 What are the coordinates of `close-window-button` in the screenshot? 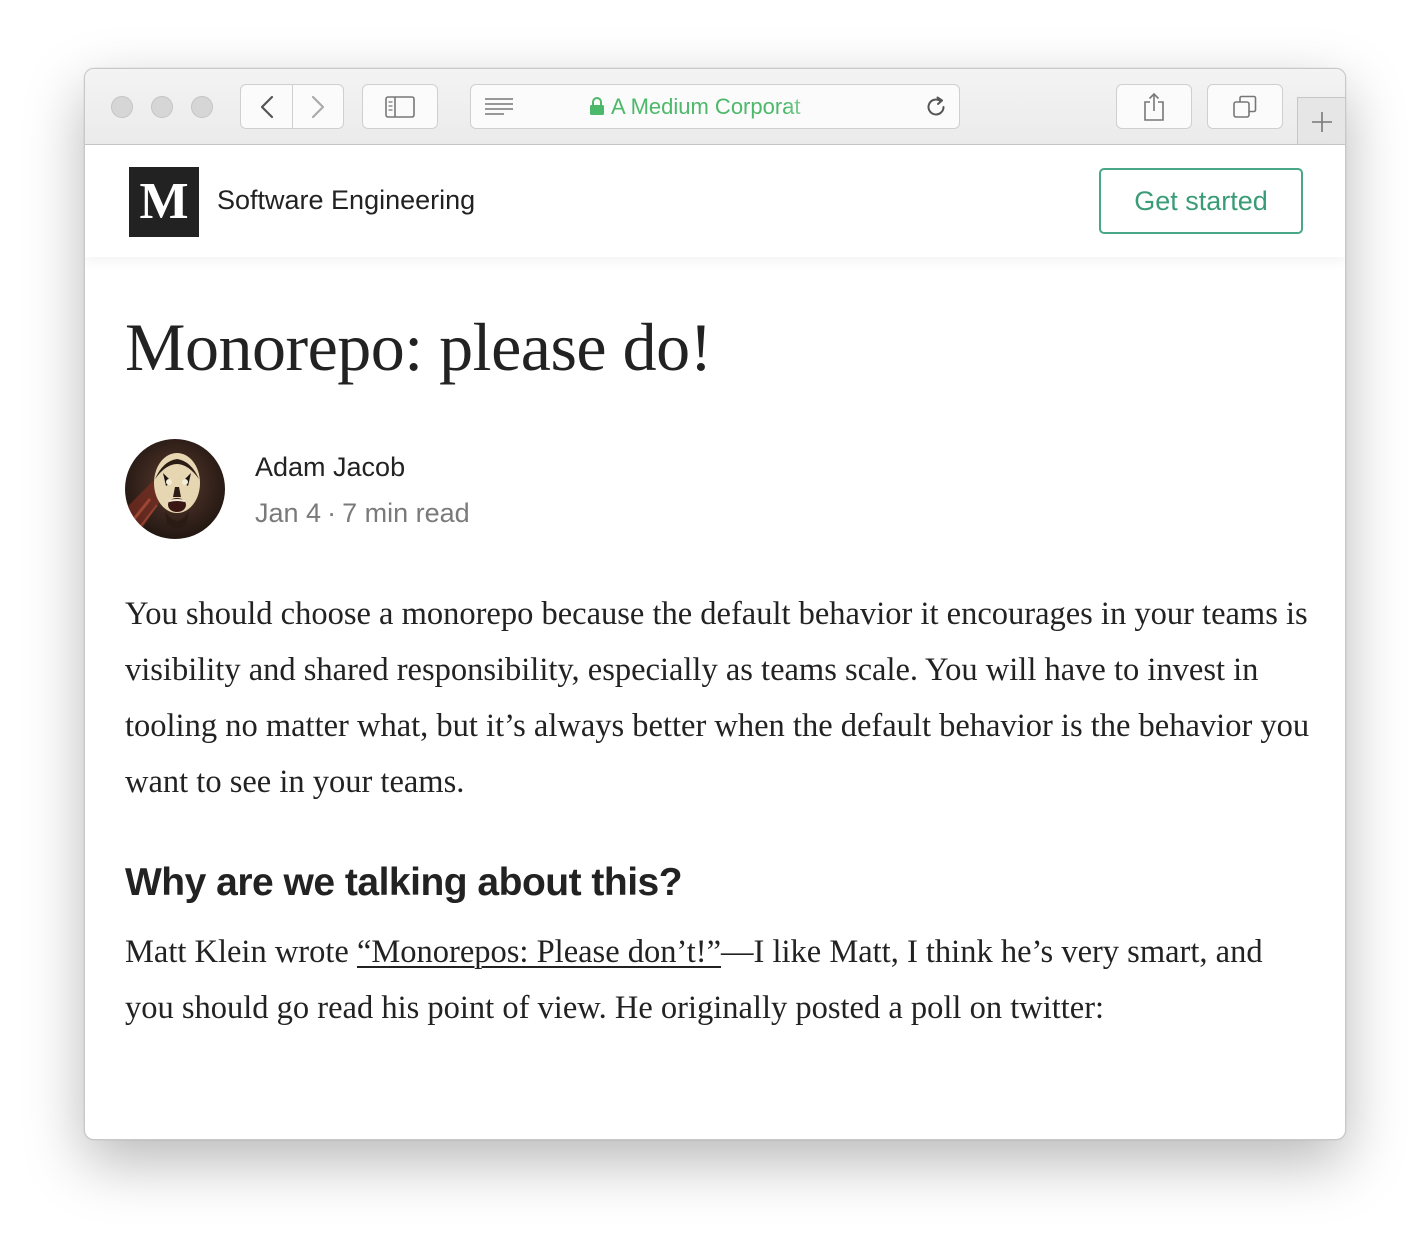 It's located at (122, 107).